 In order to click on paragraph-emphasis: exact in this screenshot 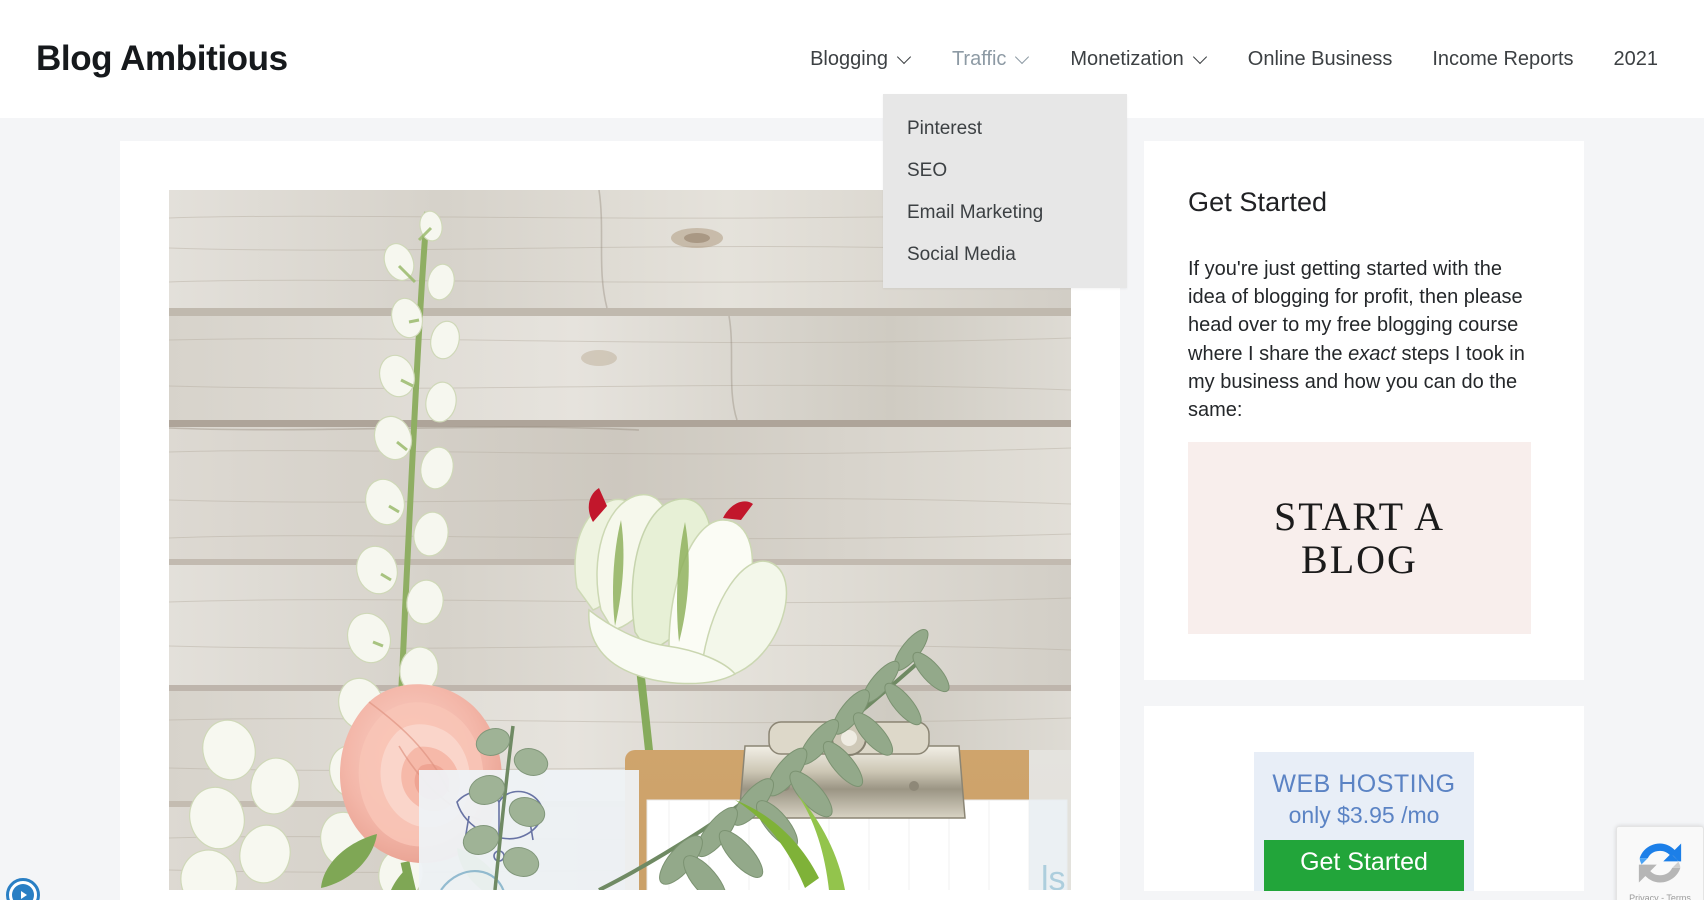, I will do `click(1372, 353)`.